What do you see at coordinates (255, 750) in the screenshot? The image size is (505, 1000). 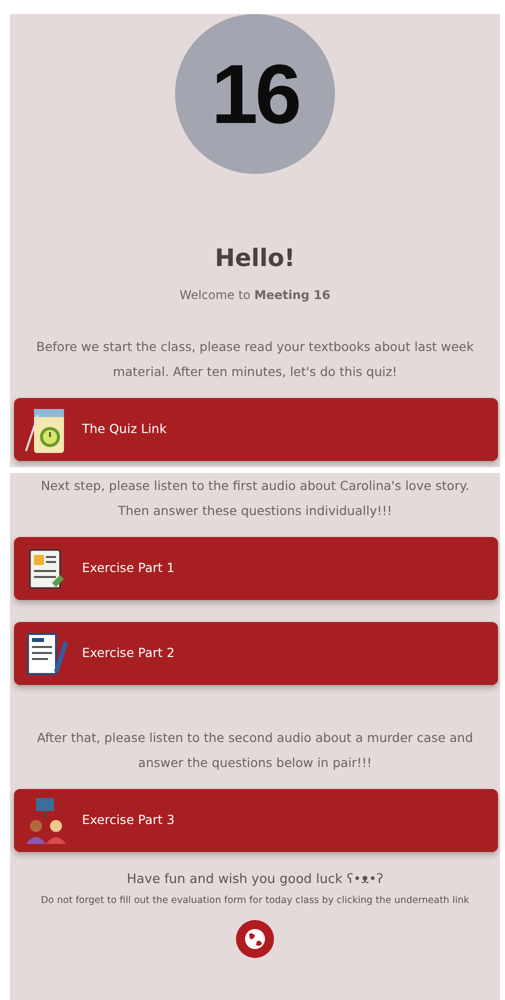 I see `instruction-text: After that, please listen to the second audio about a murder case and answer the questions below in pair!!!` at bounding box center [255, 750].